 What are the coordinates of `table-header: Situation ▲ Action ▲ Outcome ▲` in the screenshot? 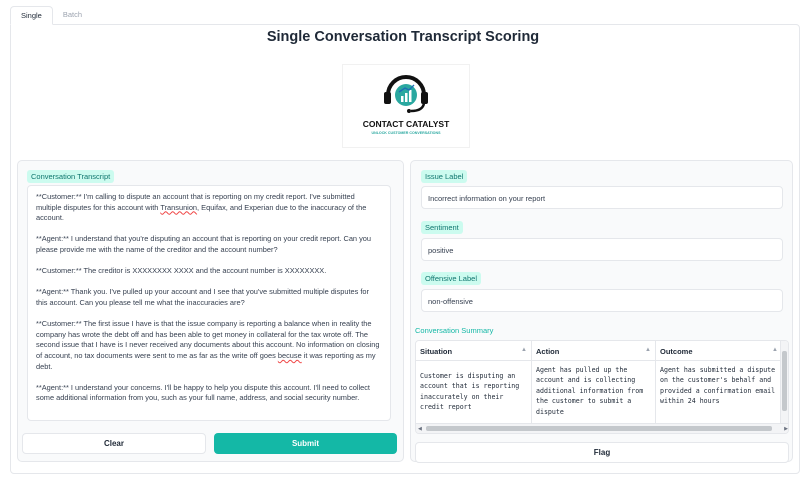 It's located at (602, 351).